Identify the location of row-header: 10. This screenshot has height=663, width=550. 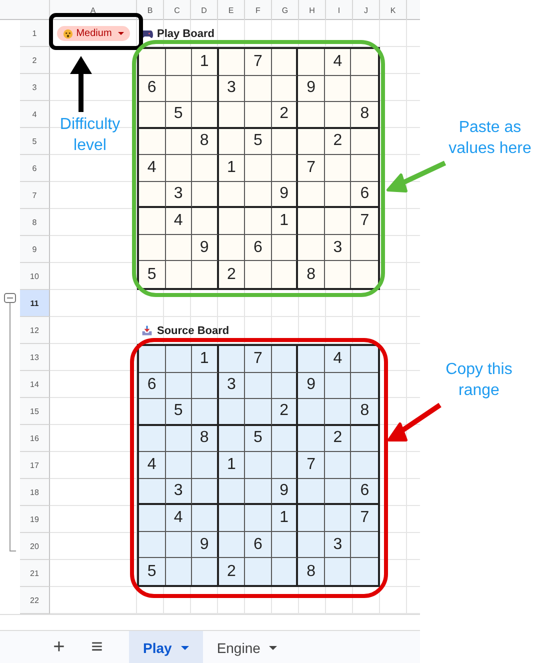
(35, 276).